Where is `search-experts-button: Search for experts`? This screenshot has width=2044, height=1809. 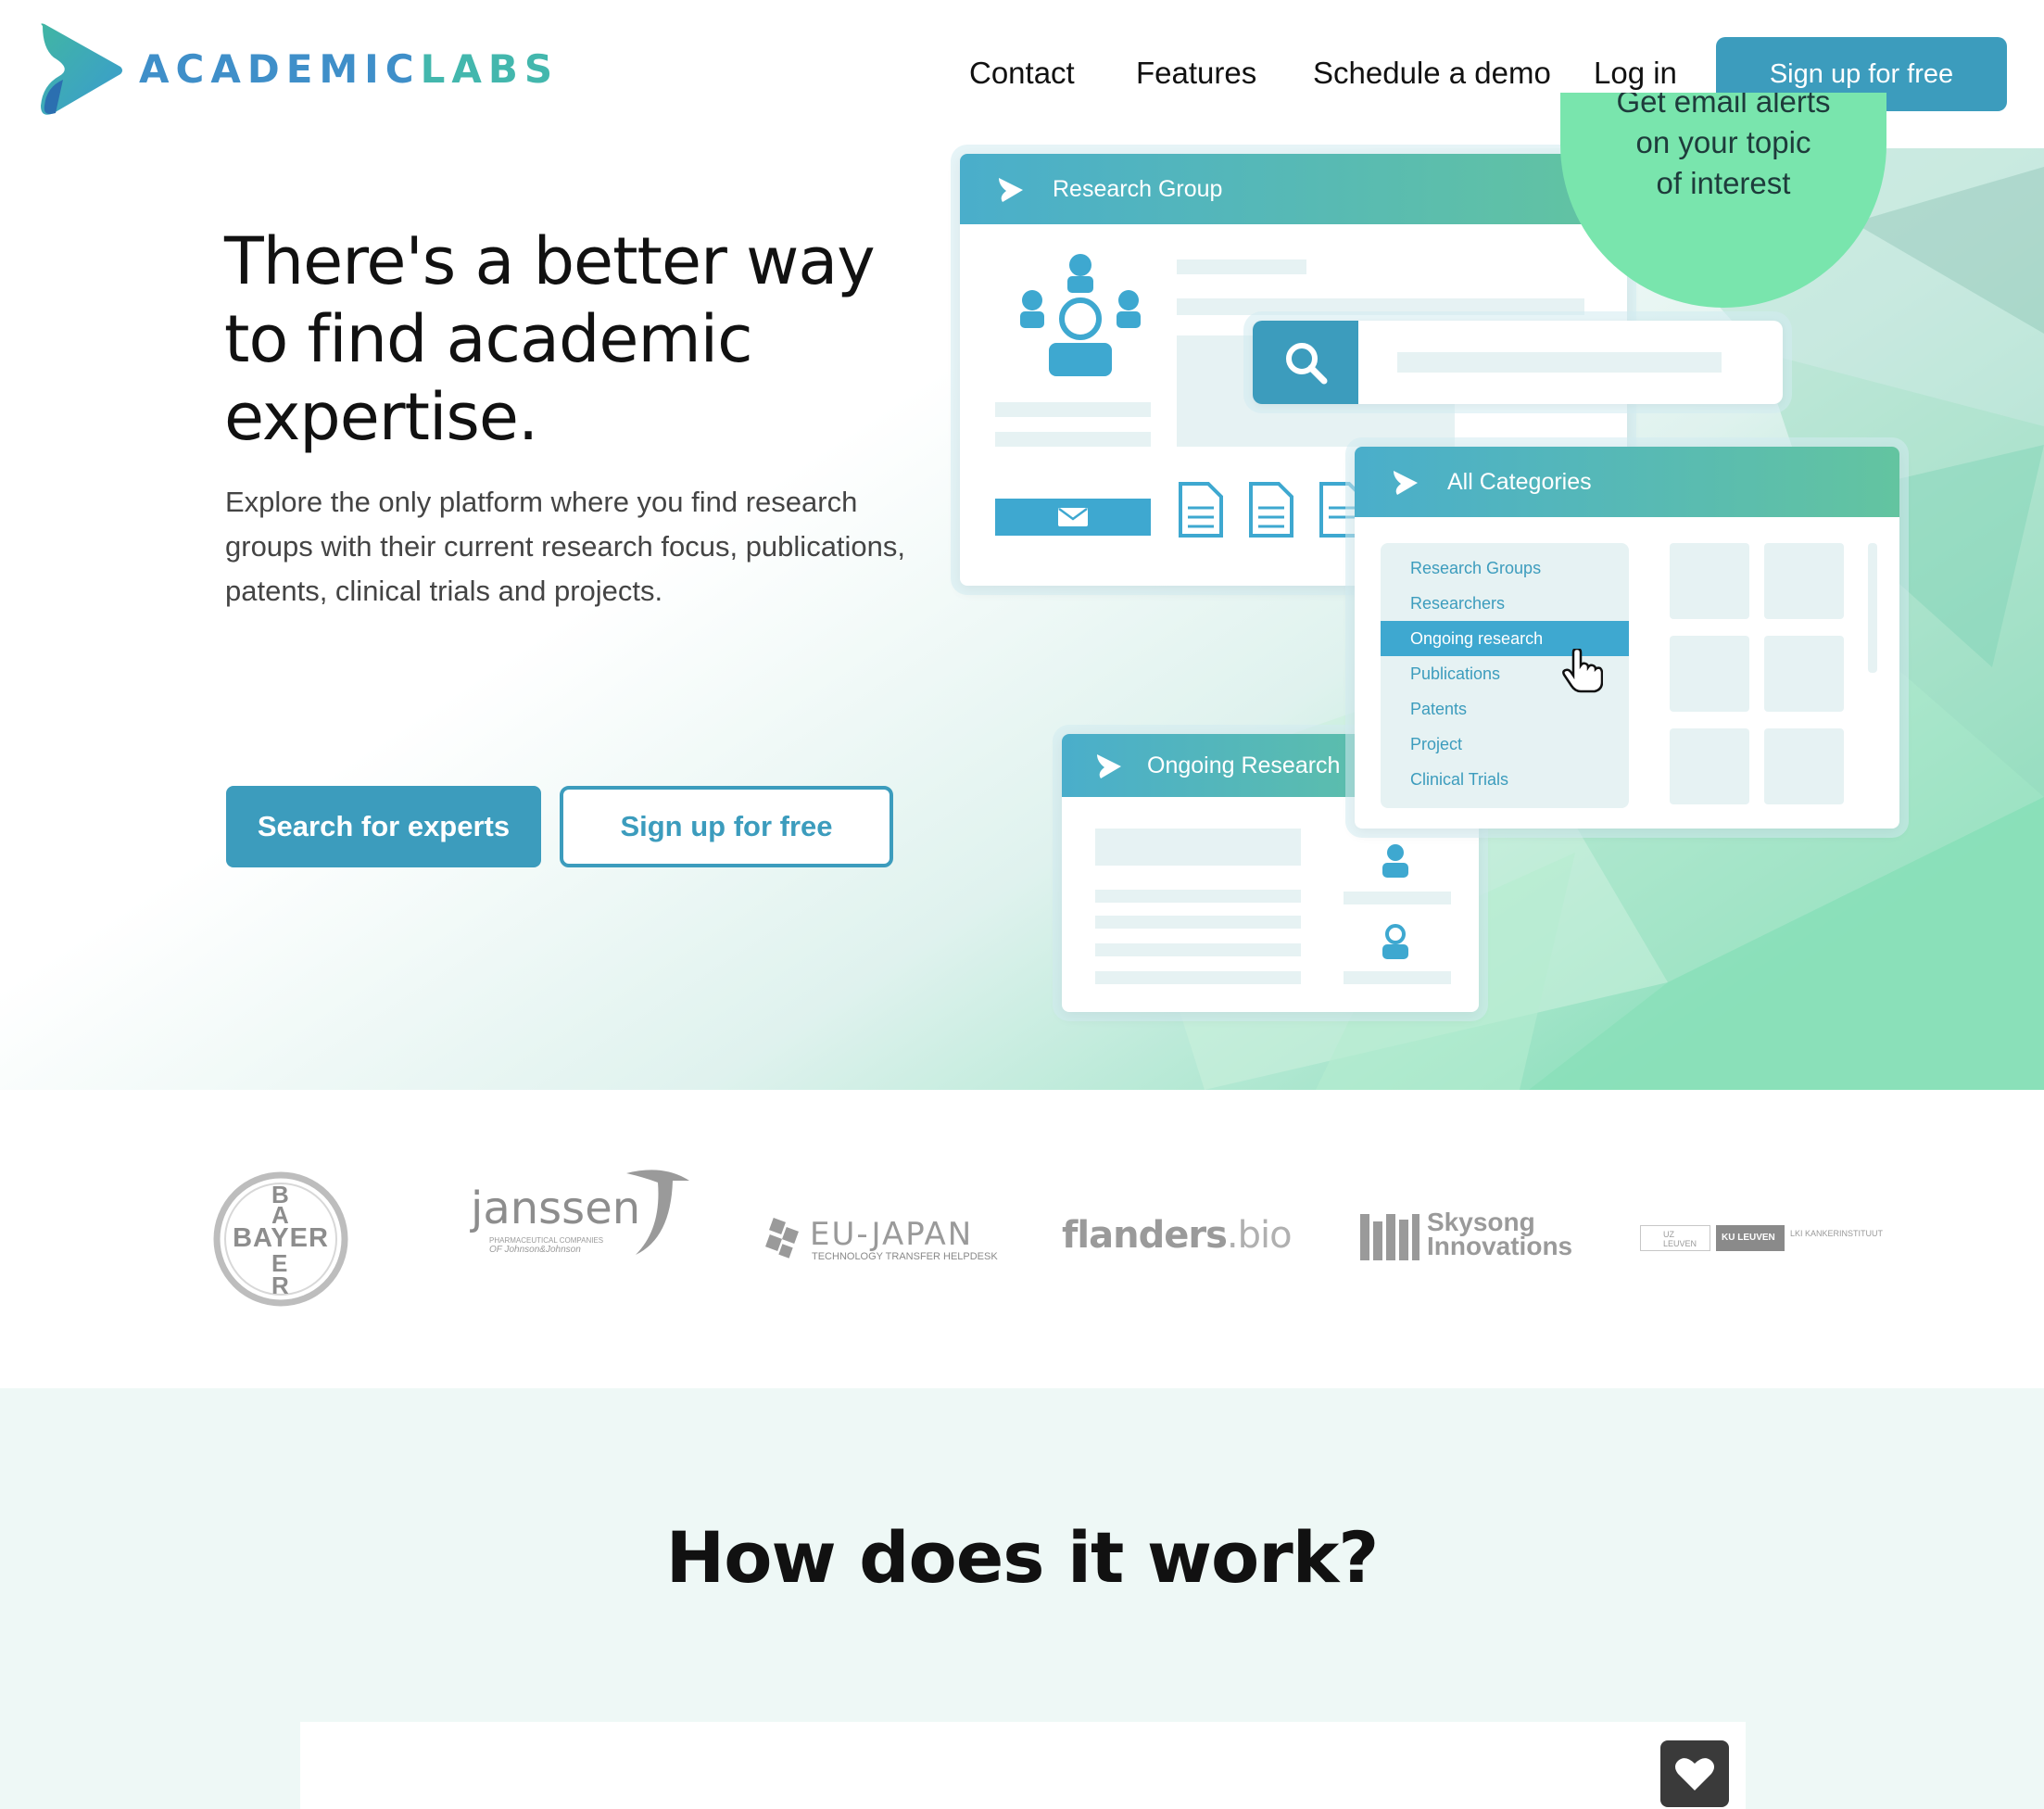 search-experts-button: Search for experts is located at coordinates (383, 826).